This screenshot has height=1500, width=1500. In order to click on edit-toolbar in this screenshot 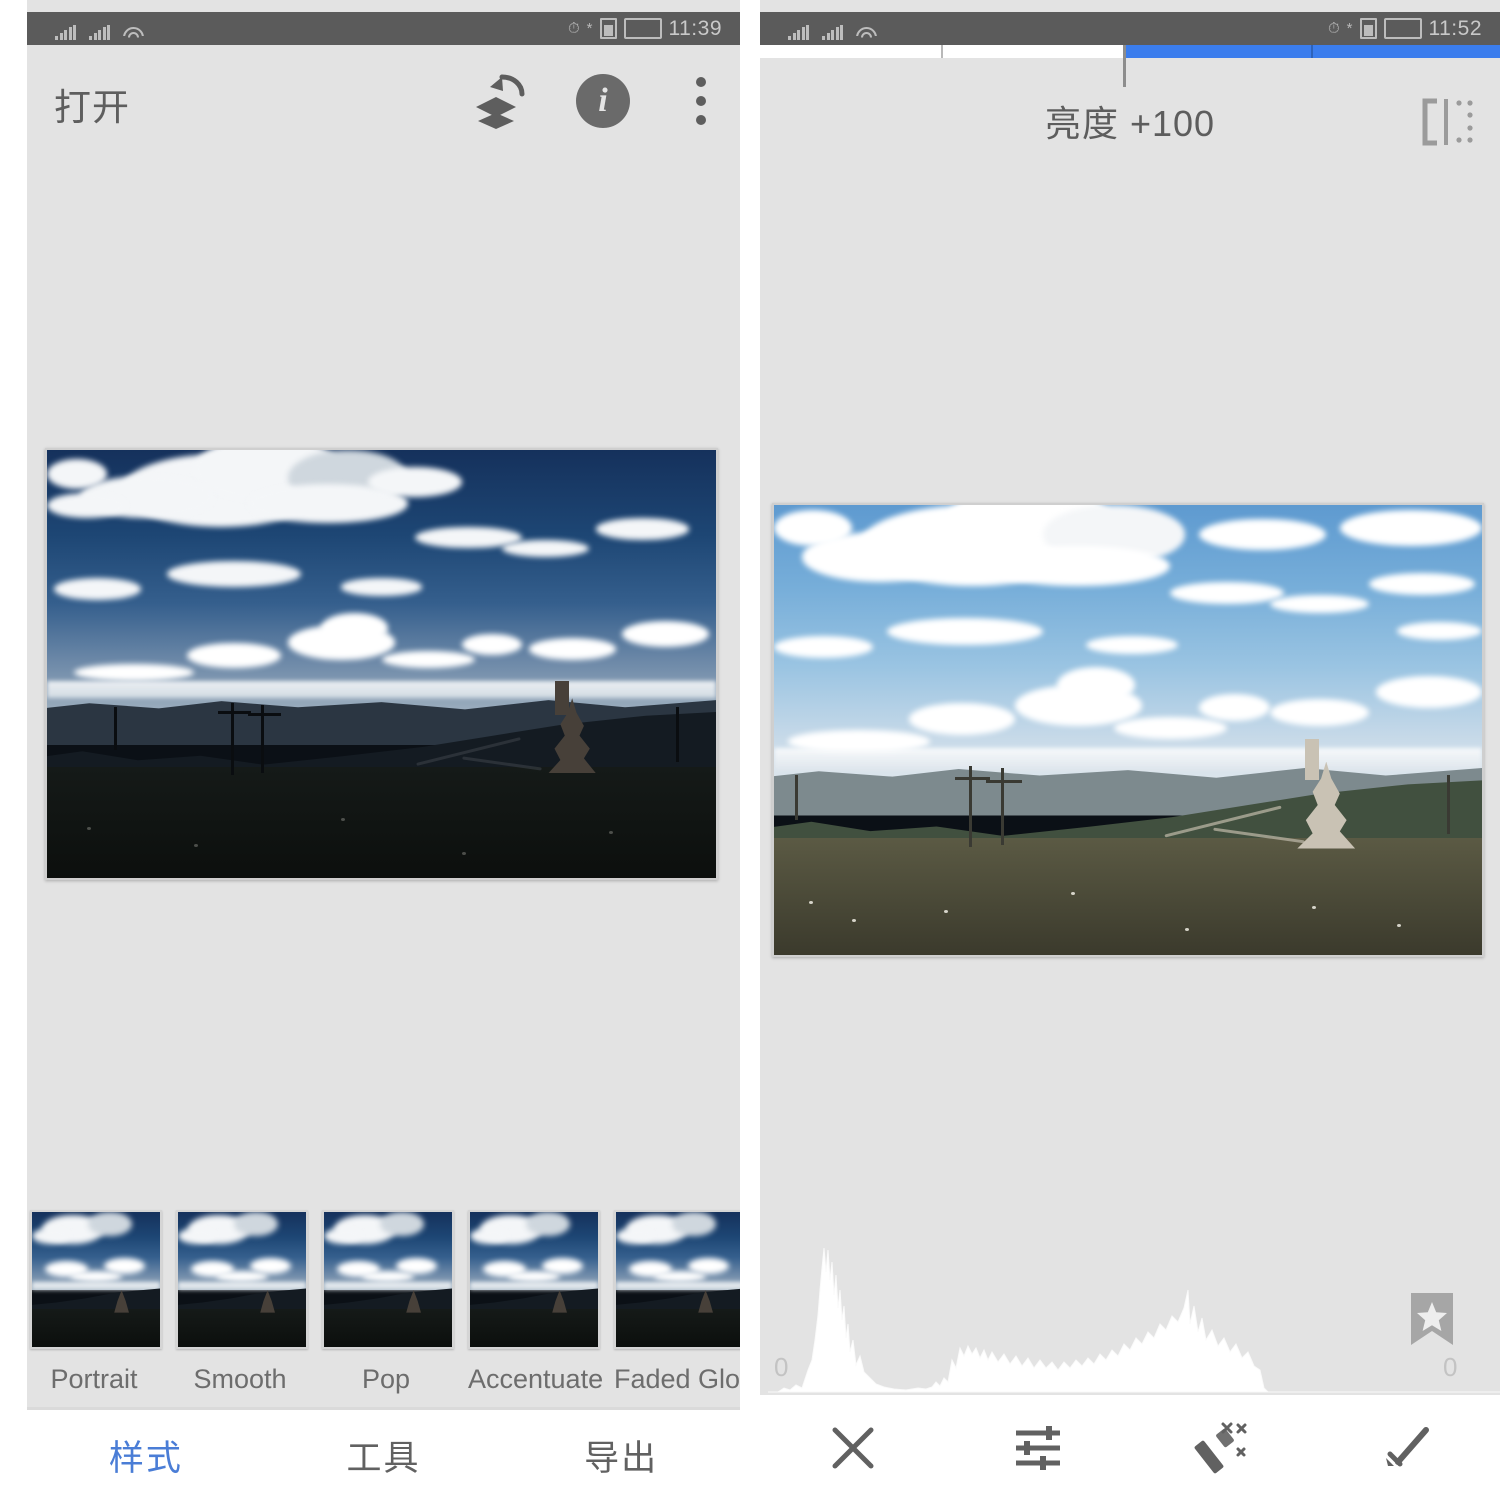, I will do `click(1130, 1447)`.